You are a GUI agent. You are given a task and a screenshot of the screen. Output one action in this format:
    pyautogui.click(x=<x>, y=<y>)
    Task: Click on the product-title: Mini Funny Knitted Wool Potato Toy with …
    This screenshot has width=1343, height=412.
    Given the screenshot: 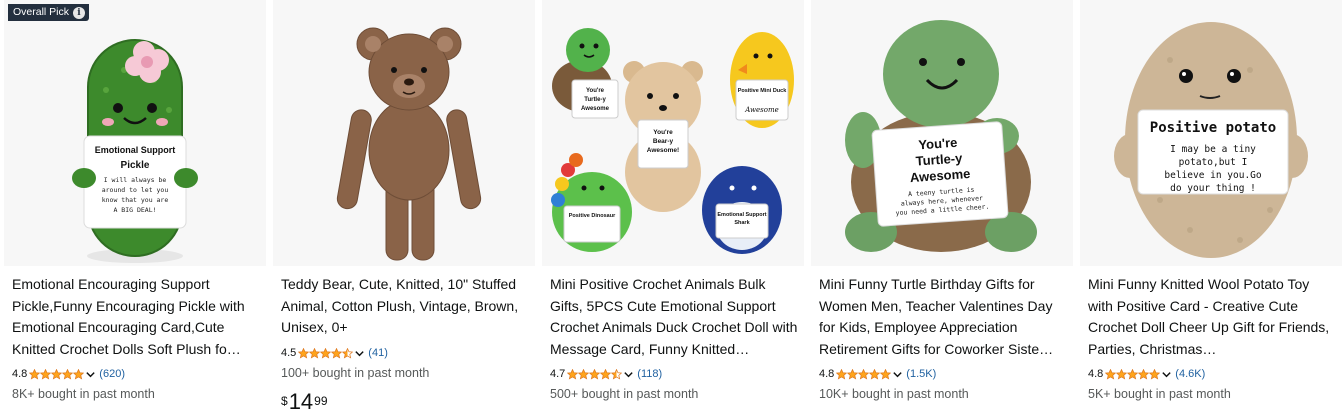 What is the action you would take?
    pyautogui.click(x=1212, y=317)
    